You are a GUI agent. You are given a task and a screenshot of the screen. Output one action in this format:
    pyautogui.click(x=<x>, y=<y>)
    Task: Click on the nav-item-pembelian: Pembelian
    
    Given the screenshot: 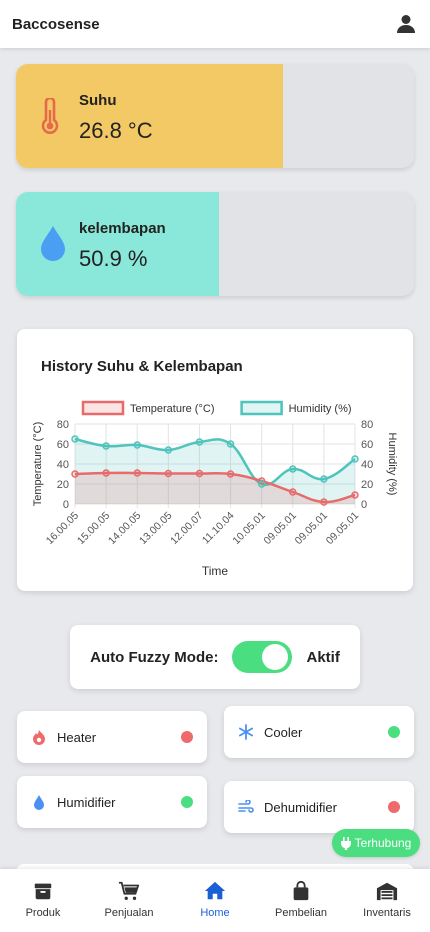 What is the action you would take?
    pyautogui.click(x=301, y=900)
    